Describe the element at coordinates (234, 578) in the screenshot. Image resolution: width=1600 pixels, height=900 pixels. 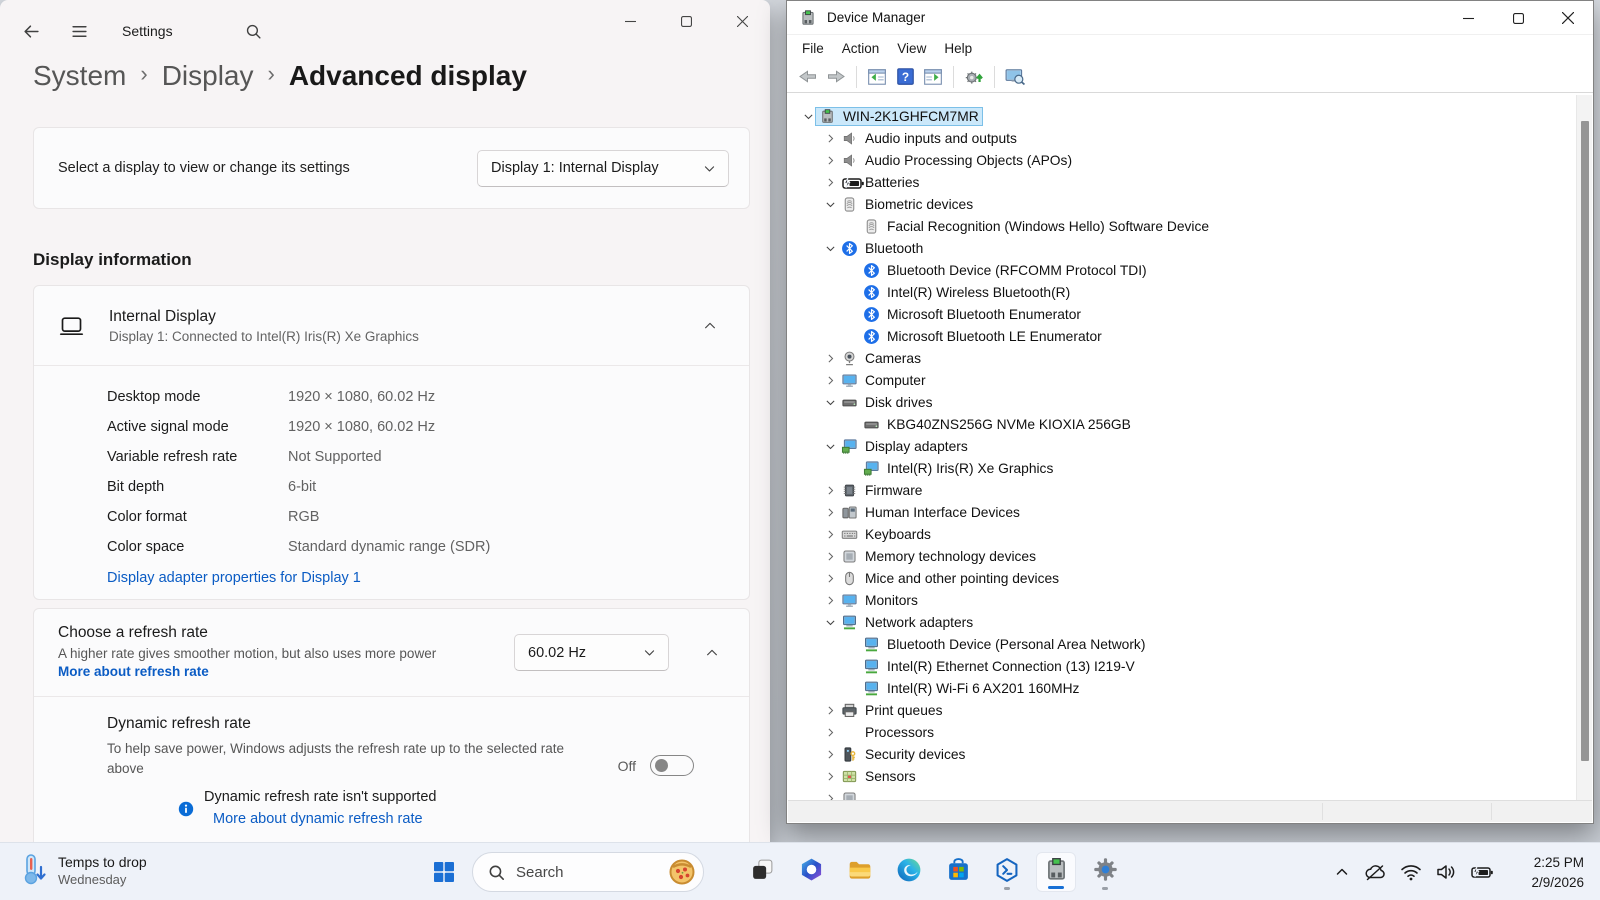
I see `display-adapter-properties-link: Display adapter properties for Display 1` at that location.